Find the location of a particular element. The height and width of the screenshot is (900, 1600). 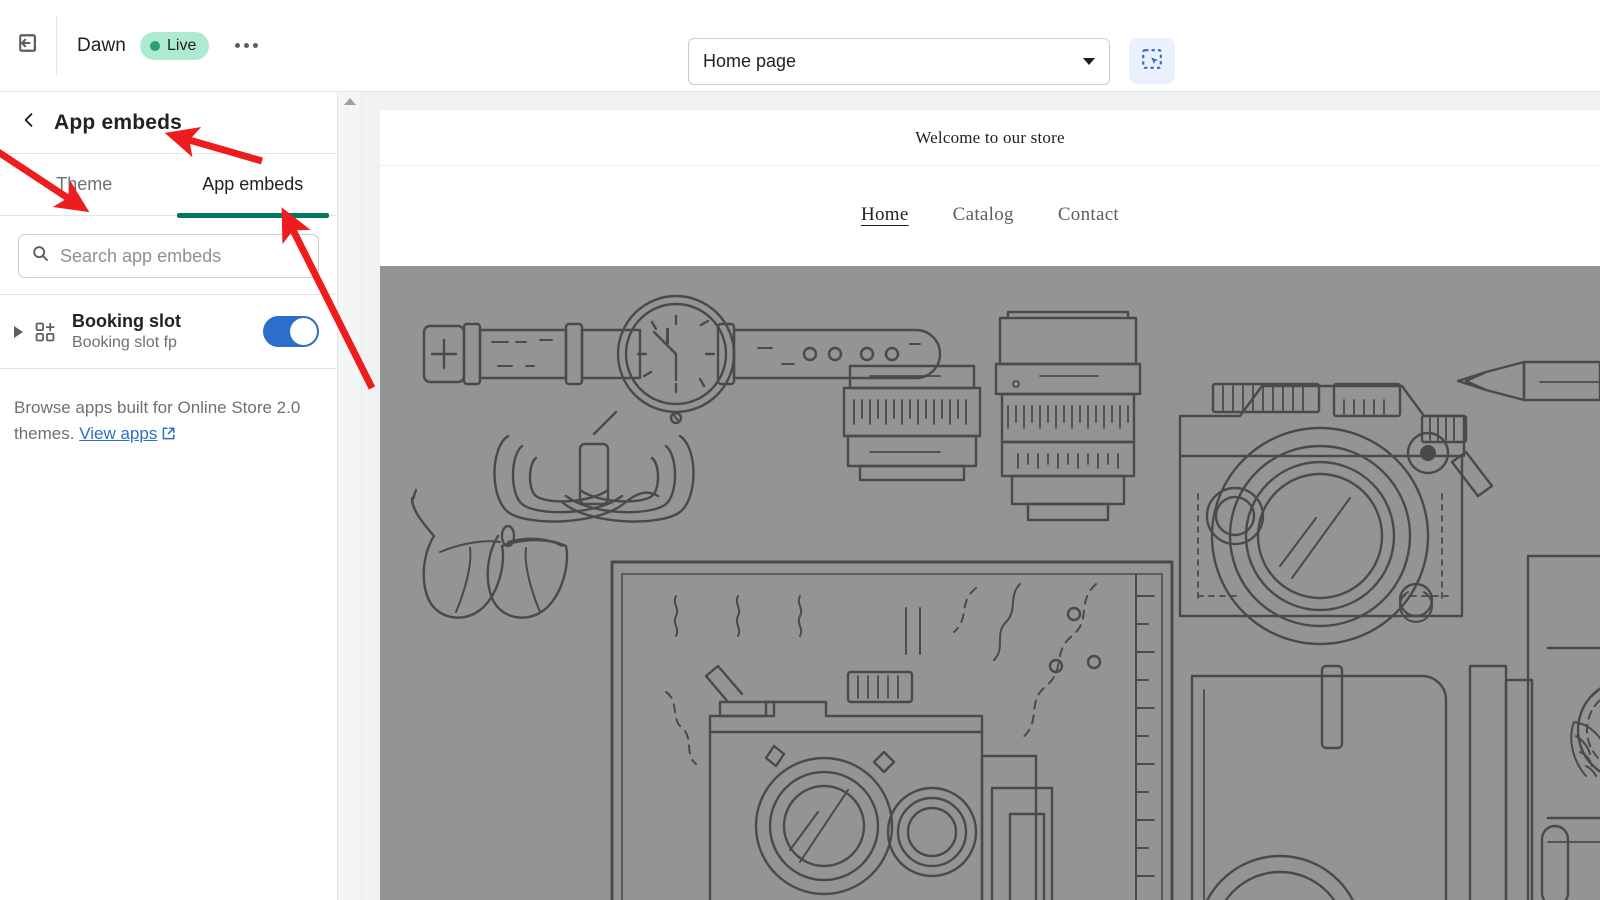

tab-app-embeds-label: App embeds is located at coordinates (253, 184).